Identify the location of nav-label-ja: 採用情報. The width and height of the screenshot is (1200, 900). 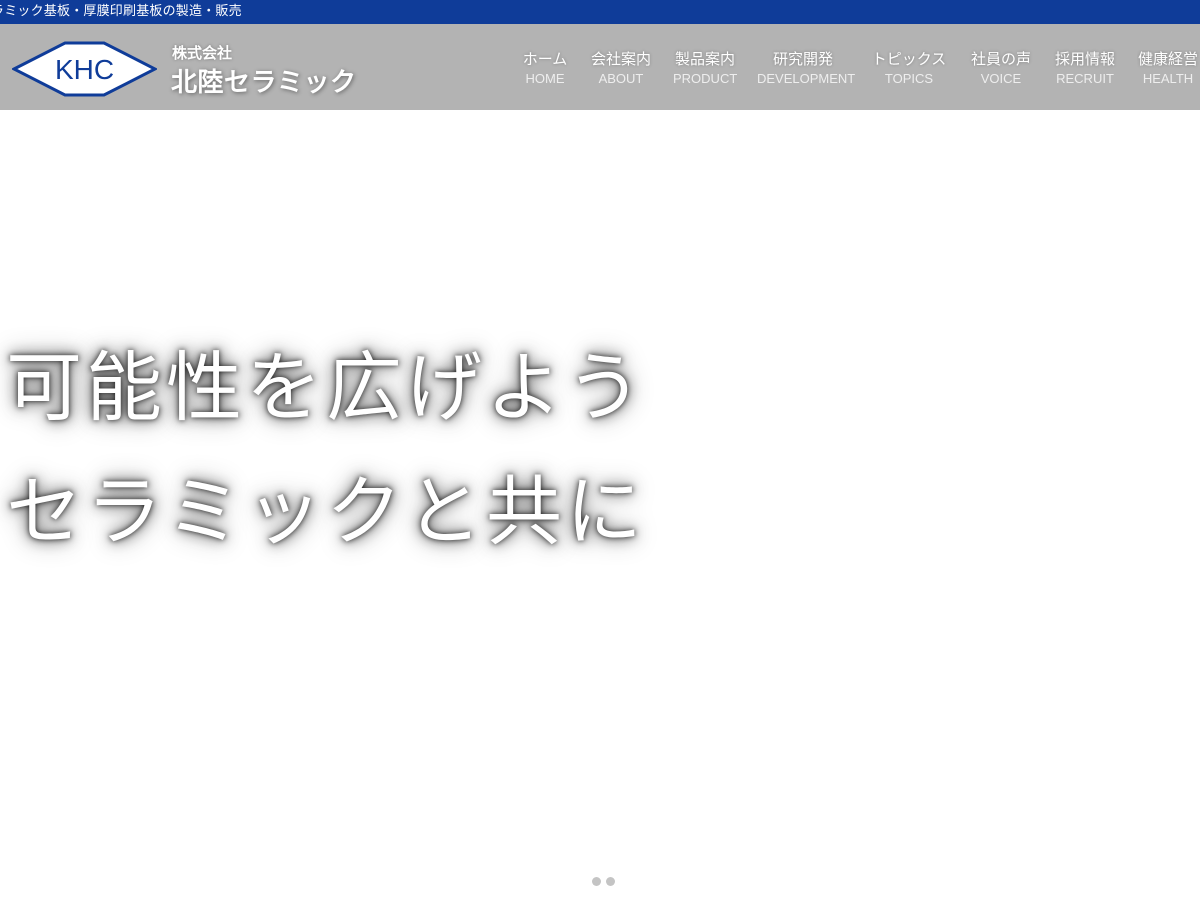
(1084, 59).